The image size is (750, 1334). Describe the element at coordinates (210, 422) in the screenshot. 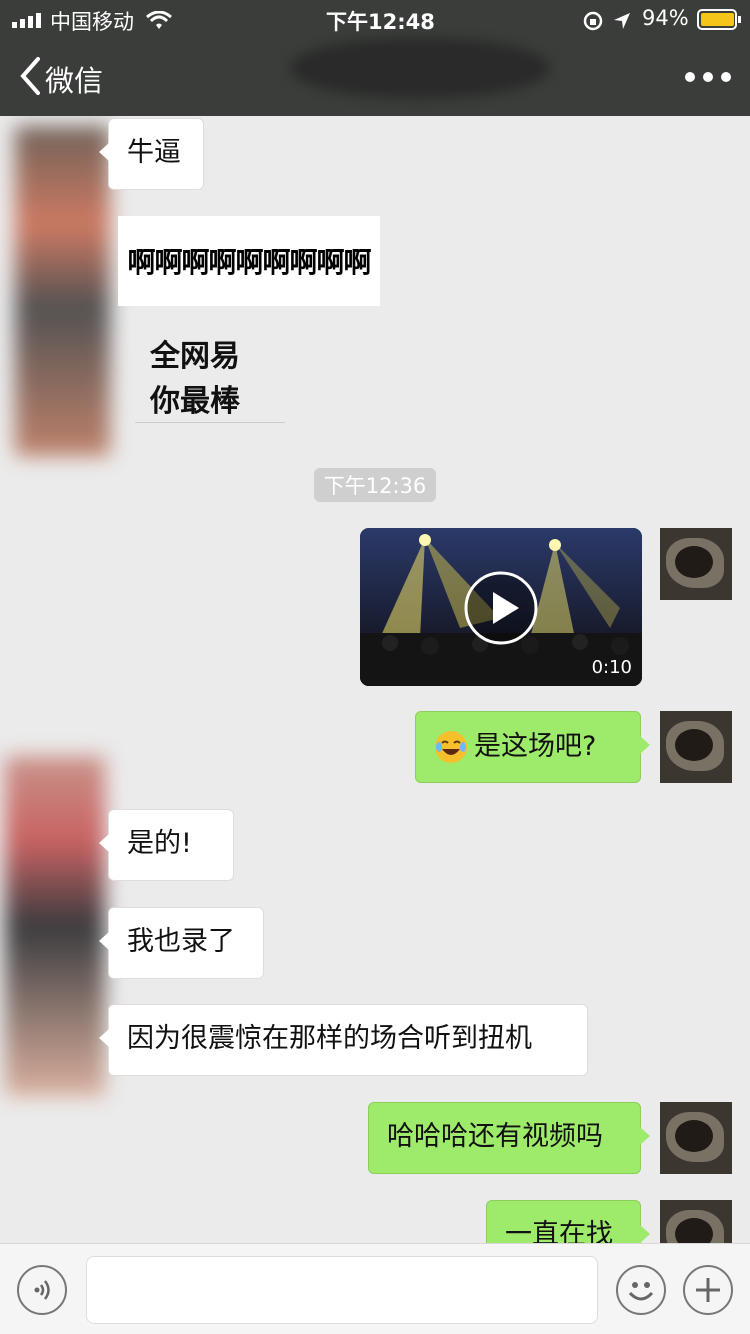

I see `divider` at that location.